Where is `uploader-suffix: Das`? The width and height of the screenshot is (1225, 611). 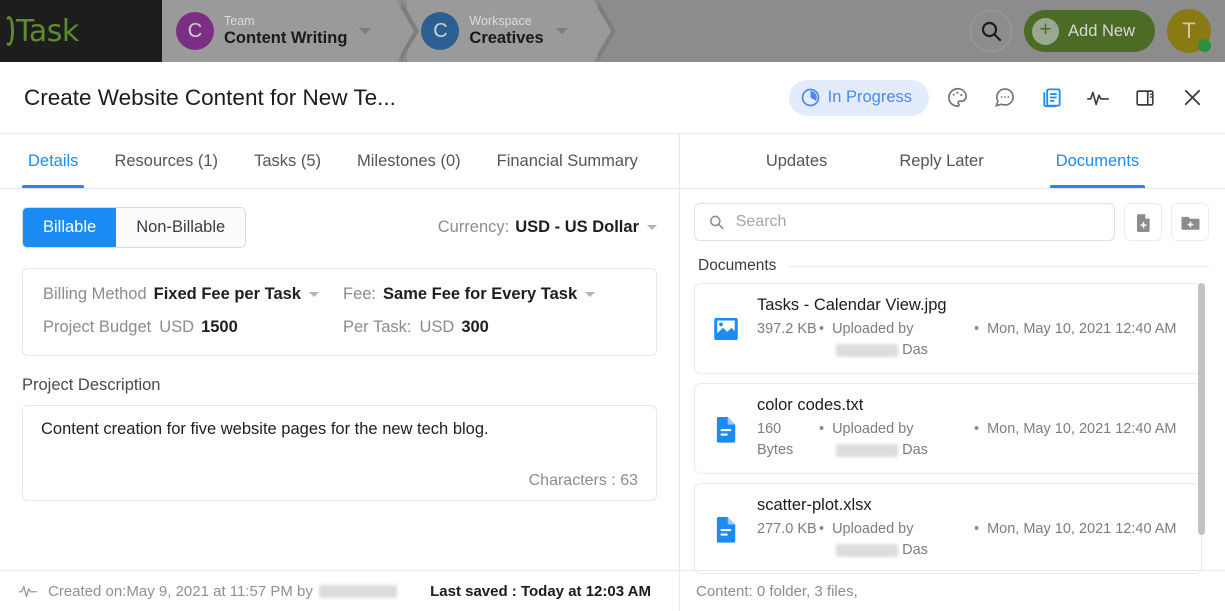 uploader-suffix: Das is located at coordinates (915, 550).